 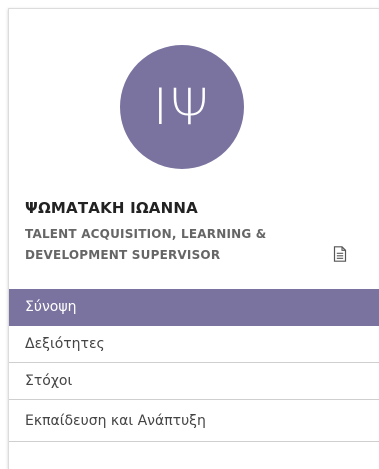 I want to click on avatar-initials: ΙΨ, so click(x=182, y=107).